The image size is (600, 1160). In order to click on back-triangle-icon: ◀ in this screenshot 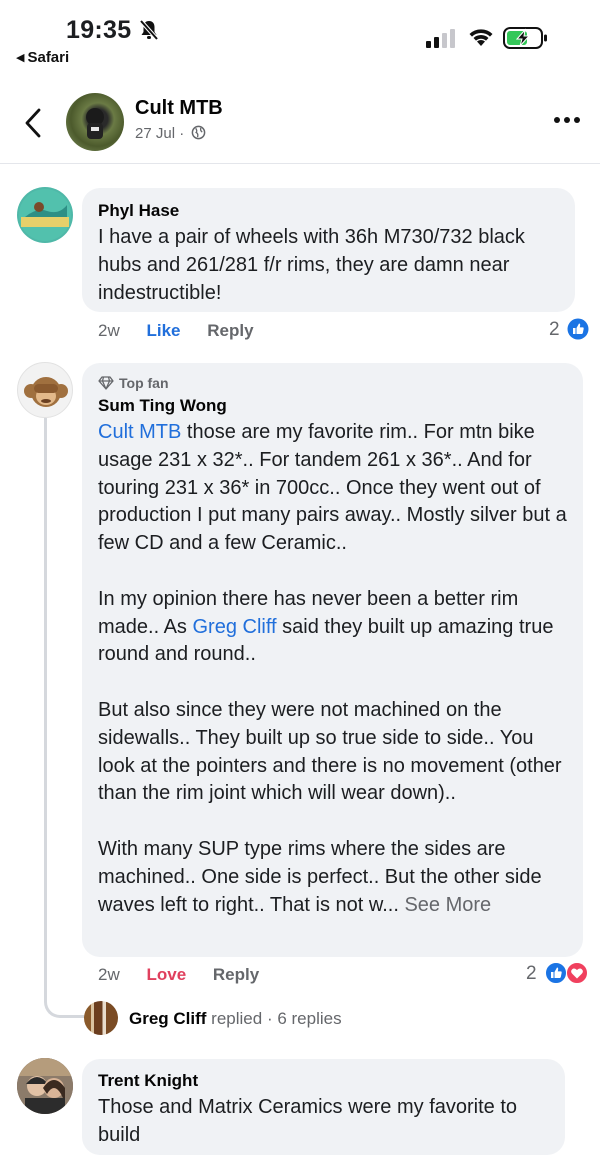, I will do `click(20, 58)`.